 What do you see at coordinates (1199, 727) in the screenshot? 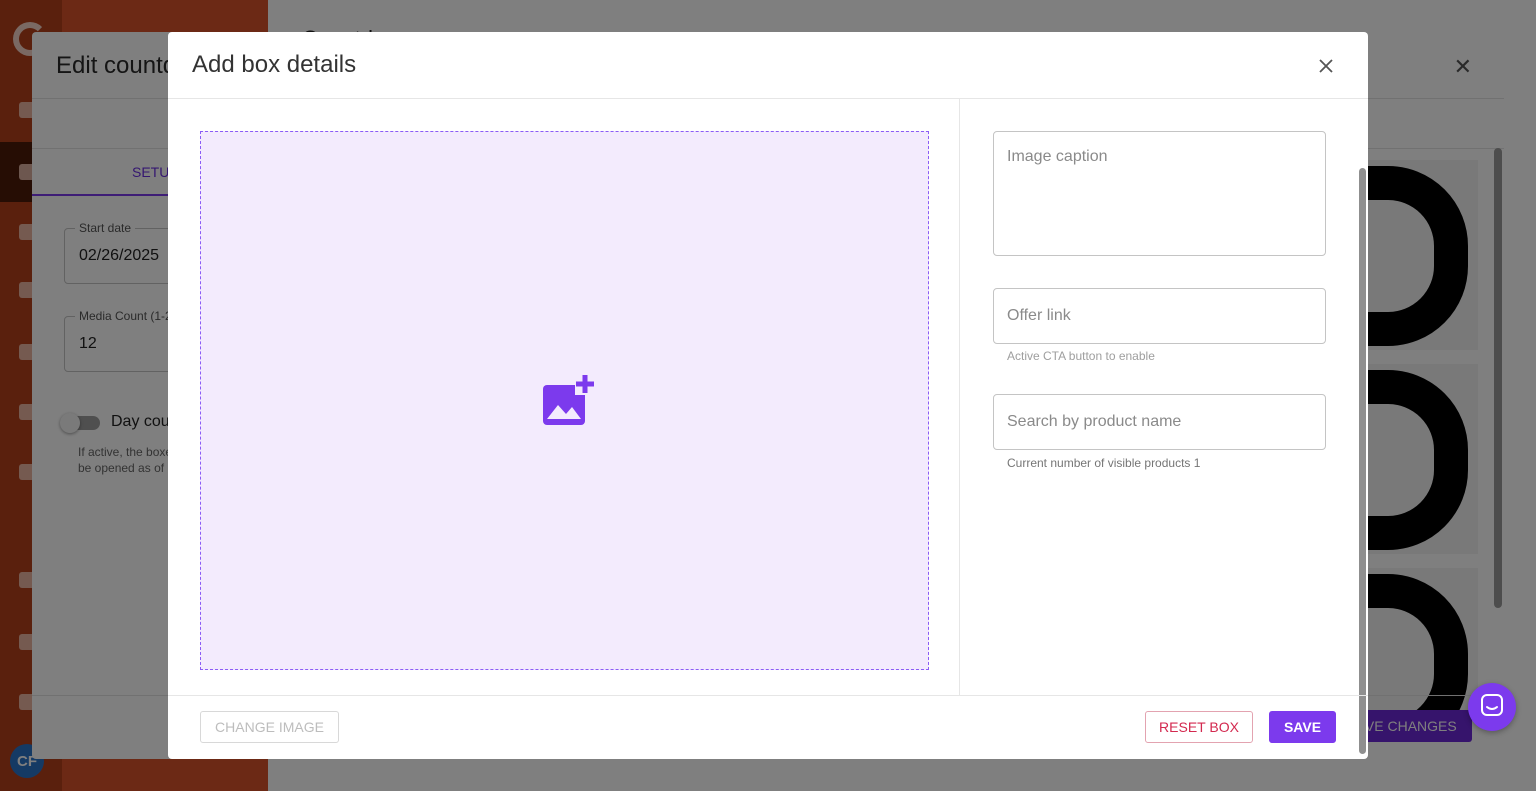
I see `reset-box-button: RESET BOX` at bounding box center [1199, 727].